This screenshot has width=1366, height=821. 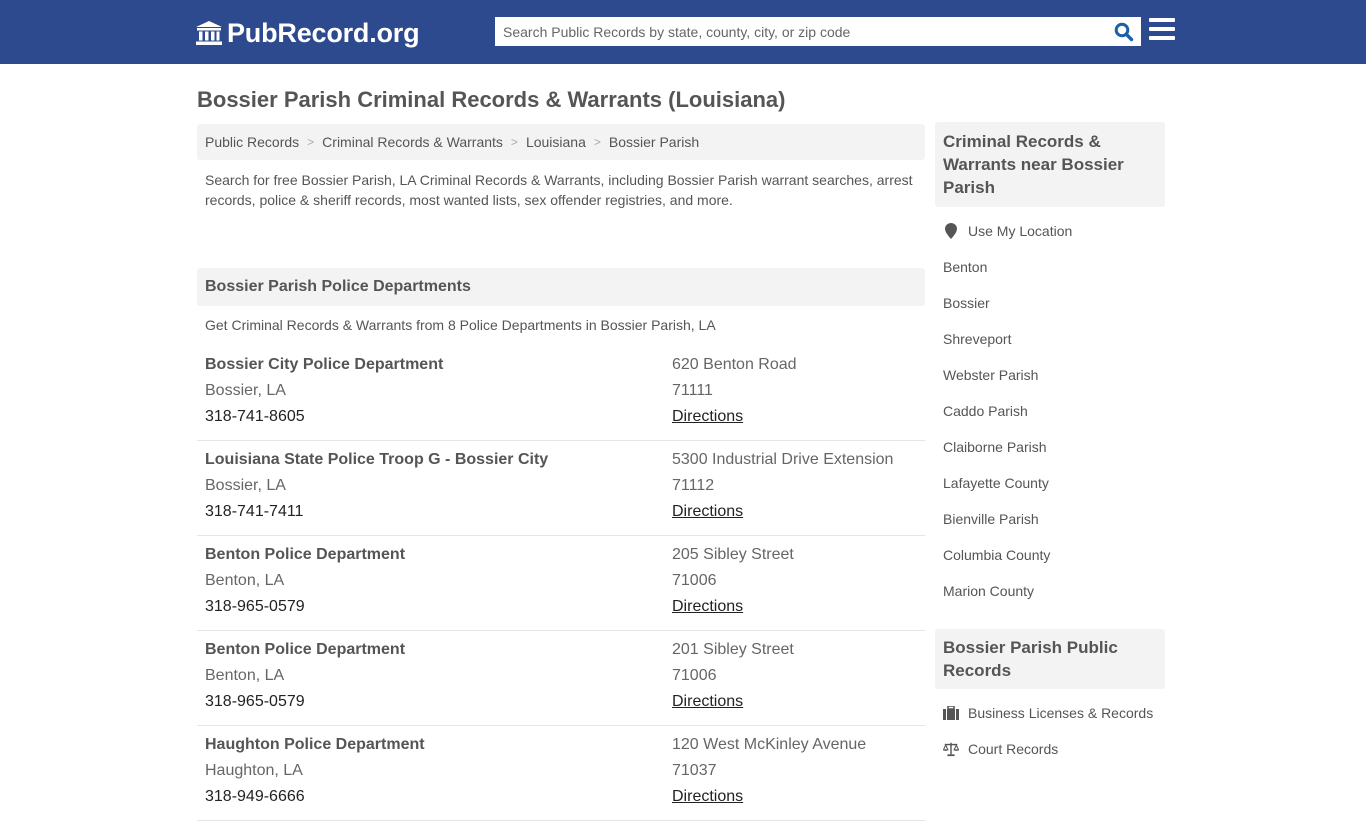 What do you see at coordinates (769, 744) in the screenshot?
I see `department-address: 120 West McKinley Avenue` at bounding box center [769, 744].